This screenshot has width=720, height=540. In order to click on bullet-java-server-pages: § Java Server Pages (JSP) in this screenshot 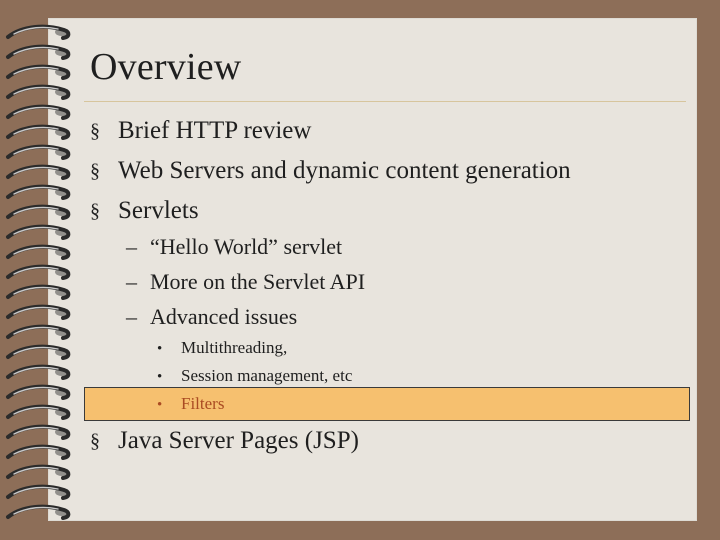, I will do `click(224, 441)`.